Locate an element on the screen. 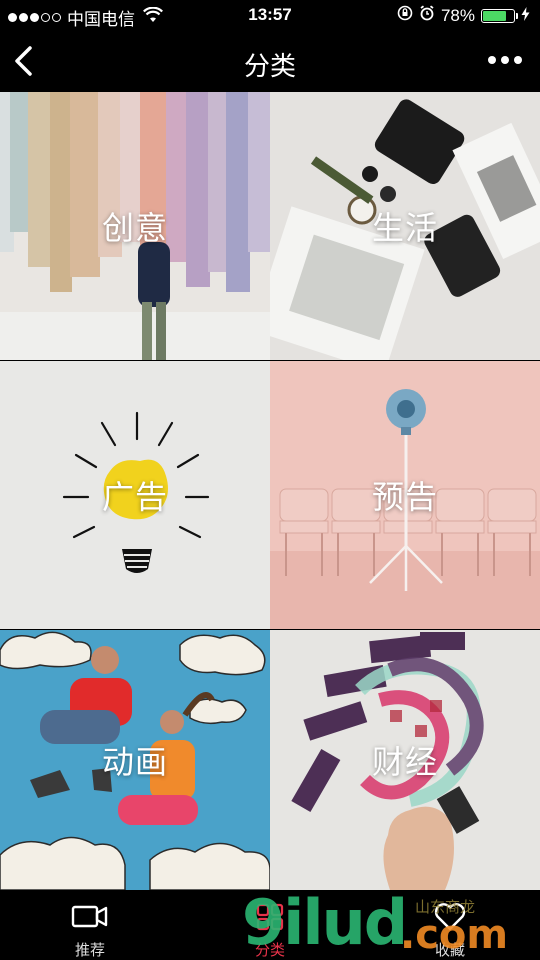 The height and width of the screenshot is (960, 540). category-label: 广告 is located at coordinates (134, 497).